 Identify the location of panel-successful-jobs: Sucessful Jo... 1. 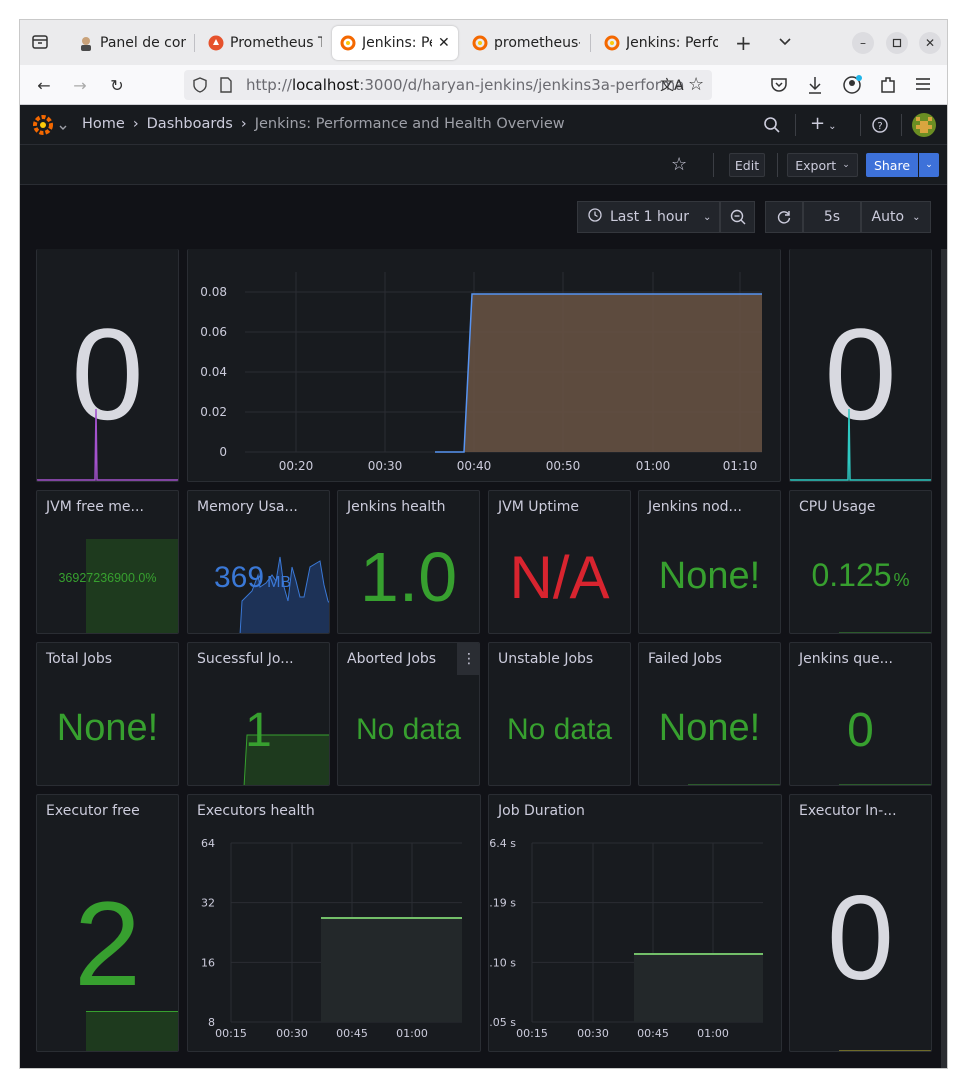
(258, 714).